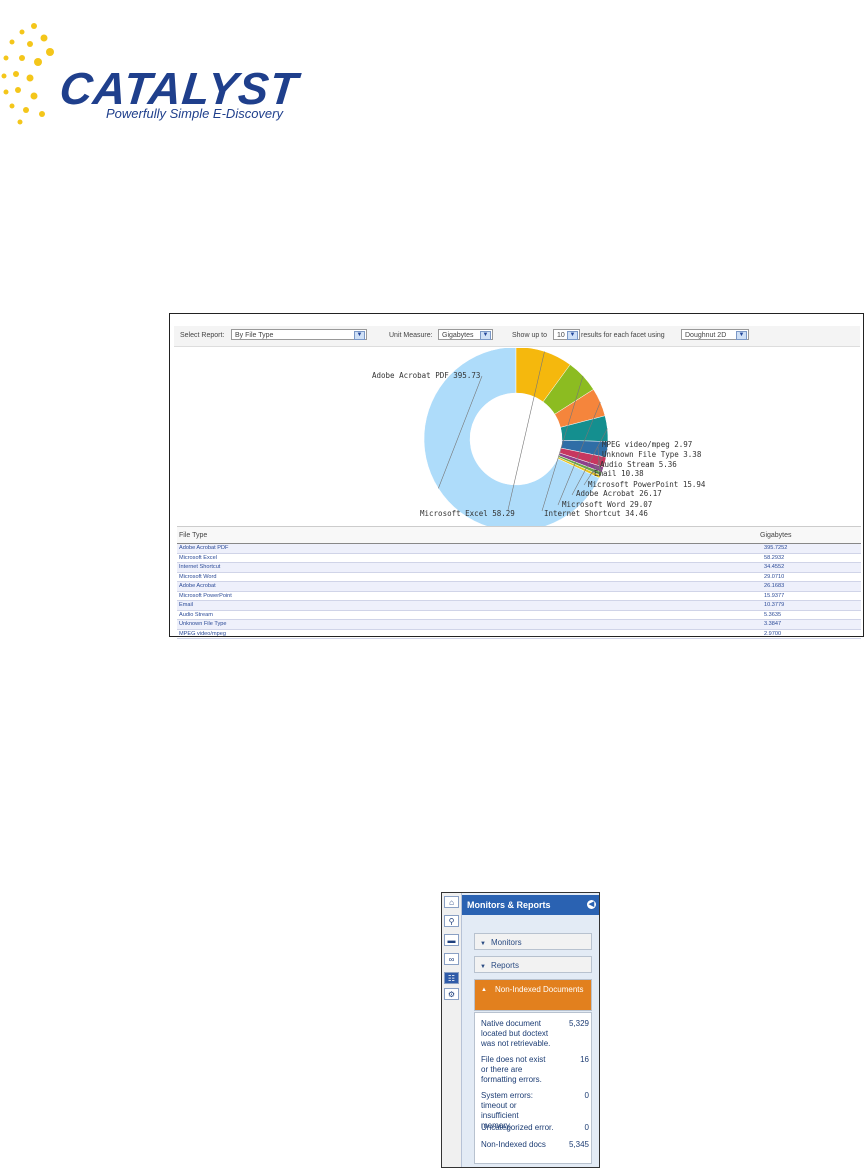  Describe the element at coordinates (519, 568) in the screenshot. I see `table-row: Internet Shortcut 34.4552` at that location.